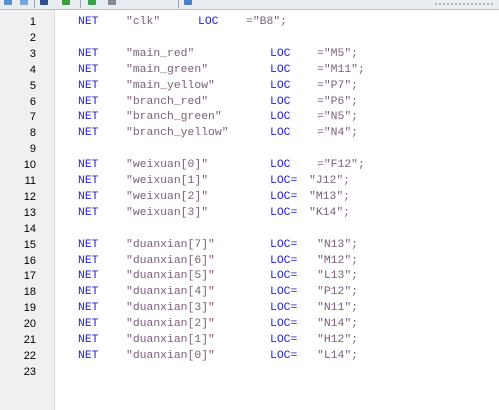 The image size is (499, 410). Describe the element at coordinates (160, 53) in the screenshot. I see `signal-name: "main_red"` at that location.